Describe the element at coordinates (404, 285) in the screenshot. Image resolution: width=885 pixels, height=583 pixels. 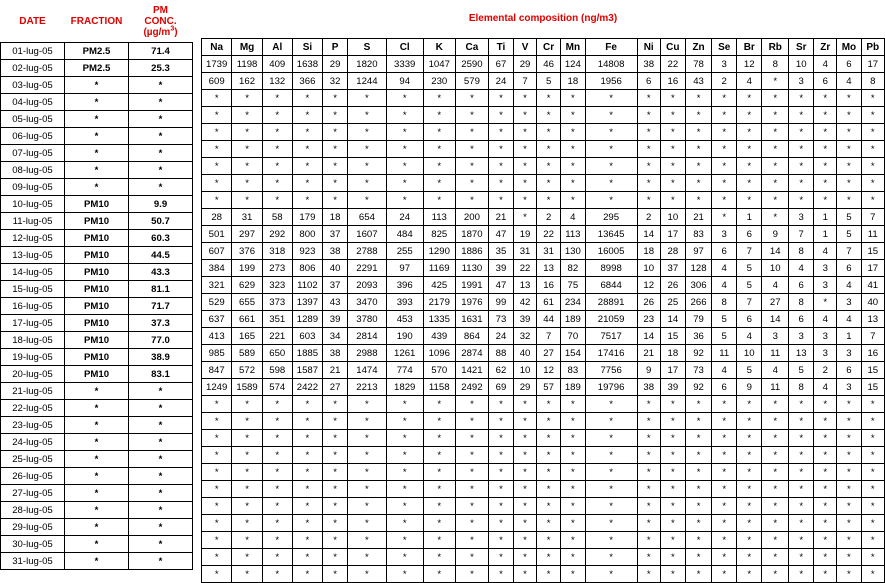
I see `element-value-cell: 396` at that location.